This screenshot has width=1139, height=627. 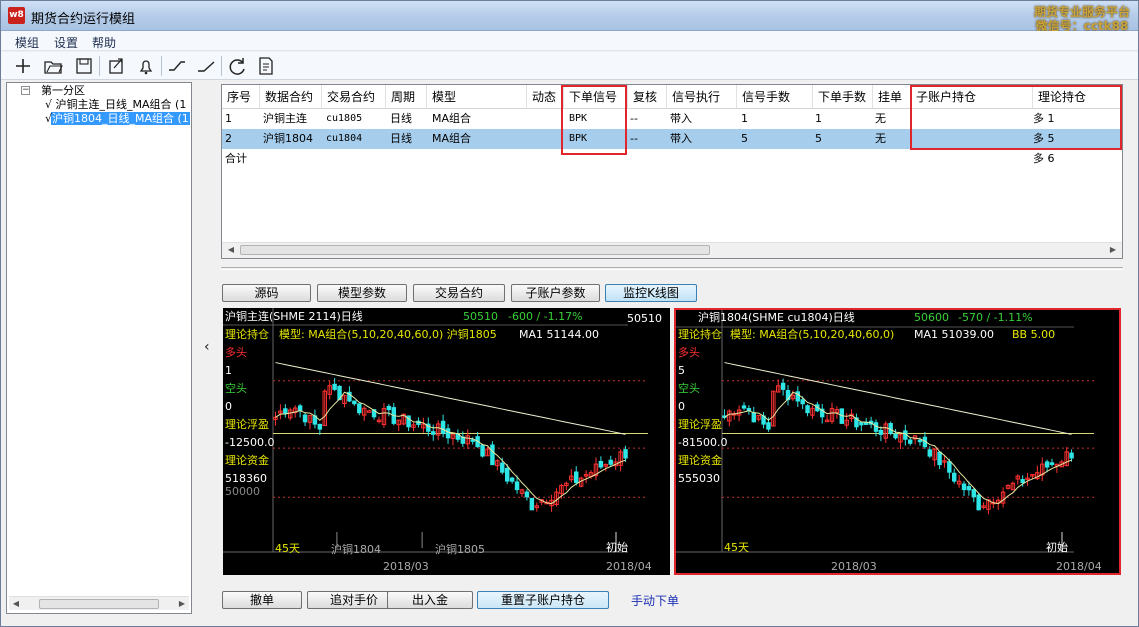 I want to click on col-header-theory-position: 理论持仓, so click(x=1077, y=97).